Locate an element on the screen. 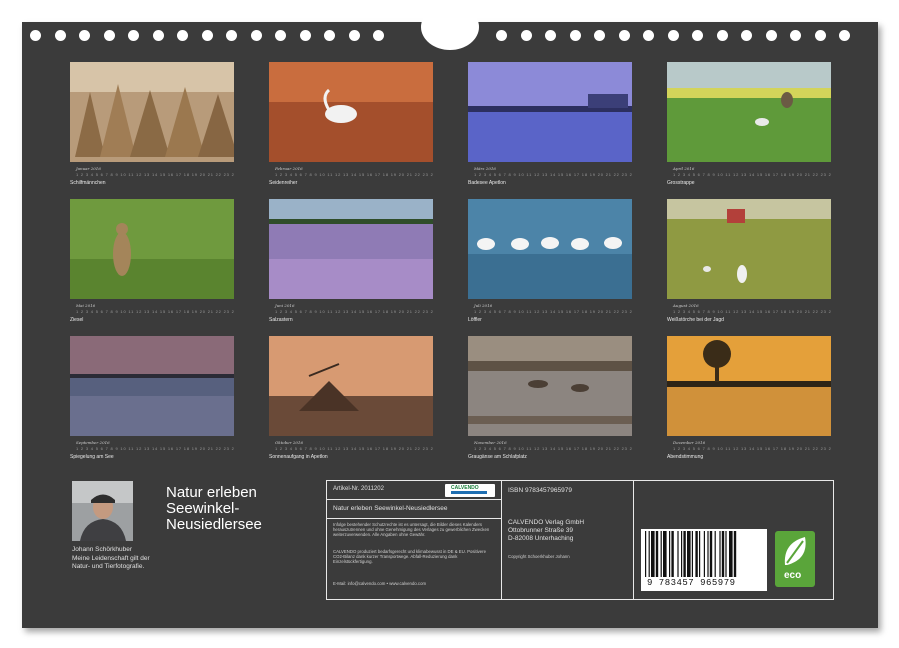  month-caption: Ziesel is located at coordinates (77, 320).